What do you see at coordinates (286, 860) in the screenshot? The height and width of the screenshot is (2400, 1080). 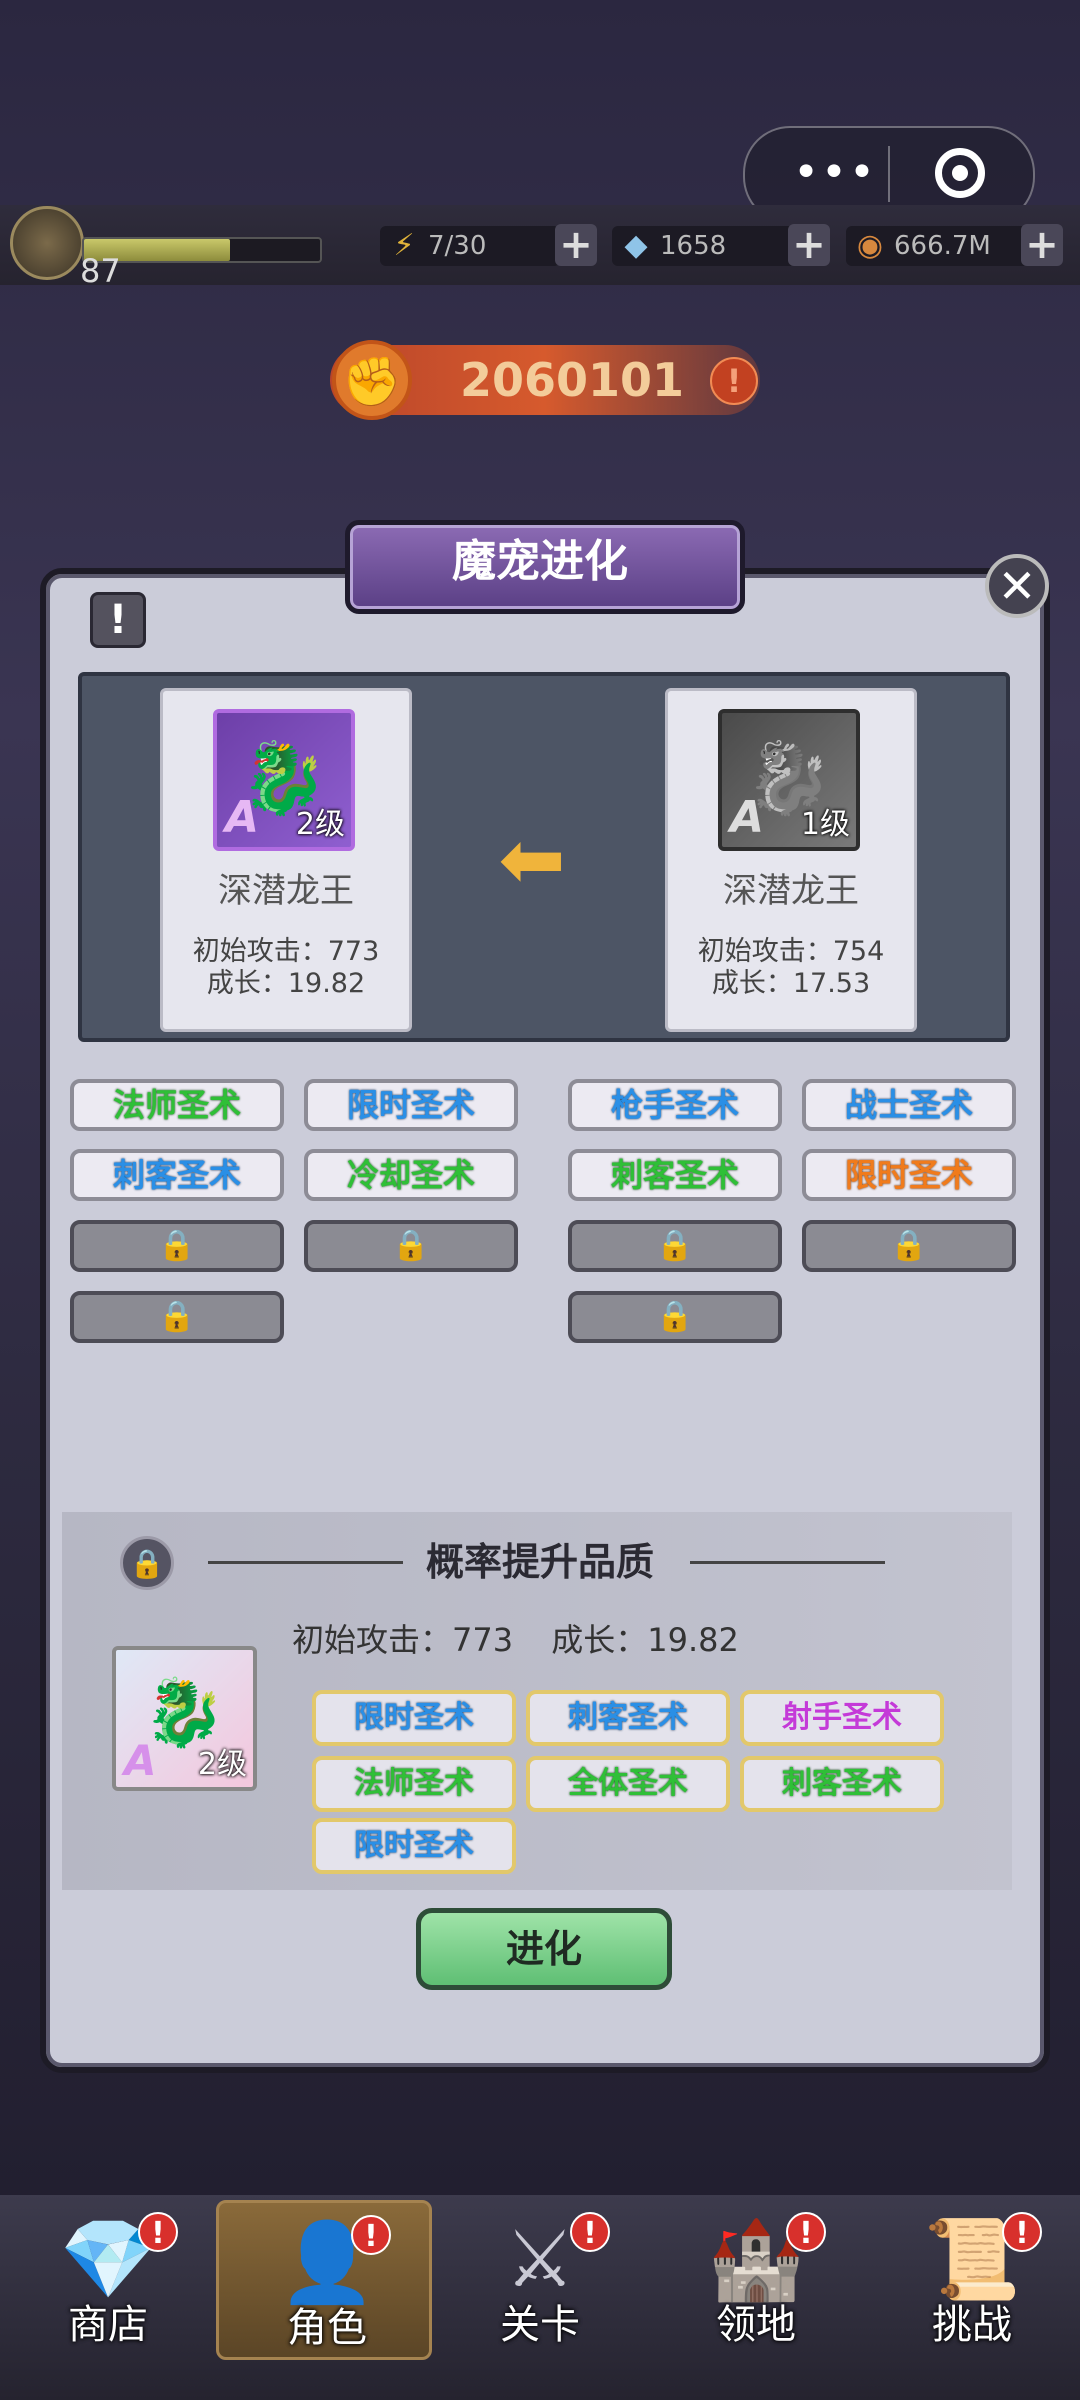 I see `result-pet-card: 🐉 A 2级 深潜龙王 初始攻击：773 成长：19.82` at bounding box center [286, 860].